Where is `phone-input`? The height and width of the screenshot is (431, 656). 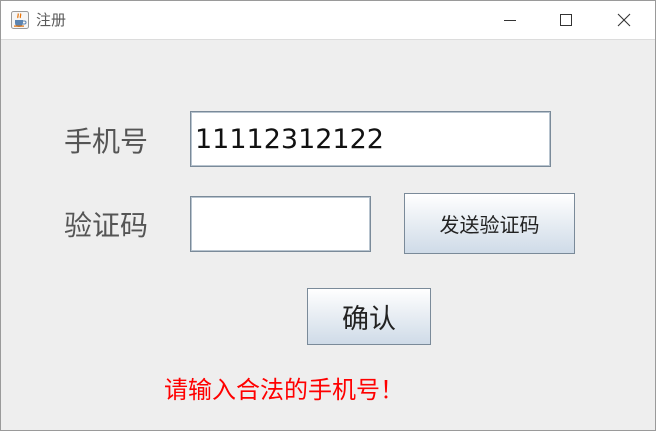 phone-input is located at coordinates (370, 139).